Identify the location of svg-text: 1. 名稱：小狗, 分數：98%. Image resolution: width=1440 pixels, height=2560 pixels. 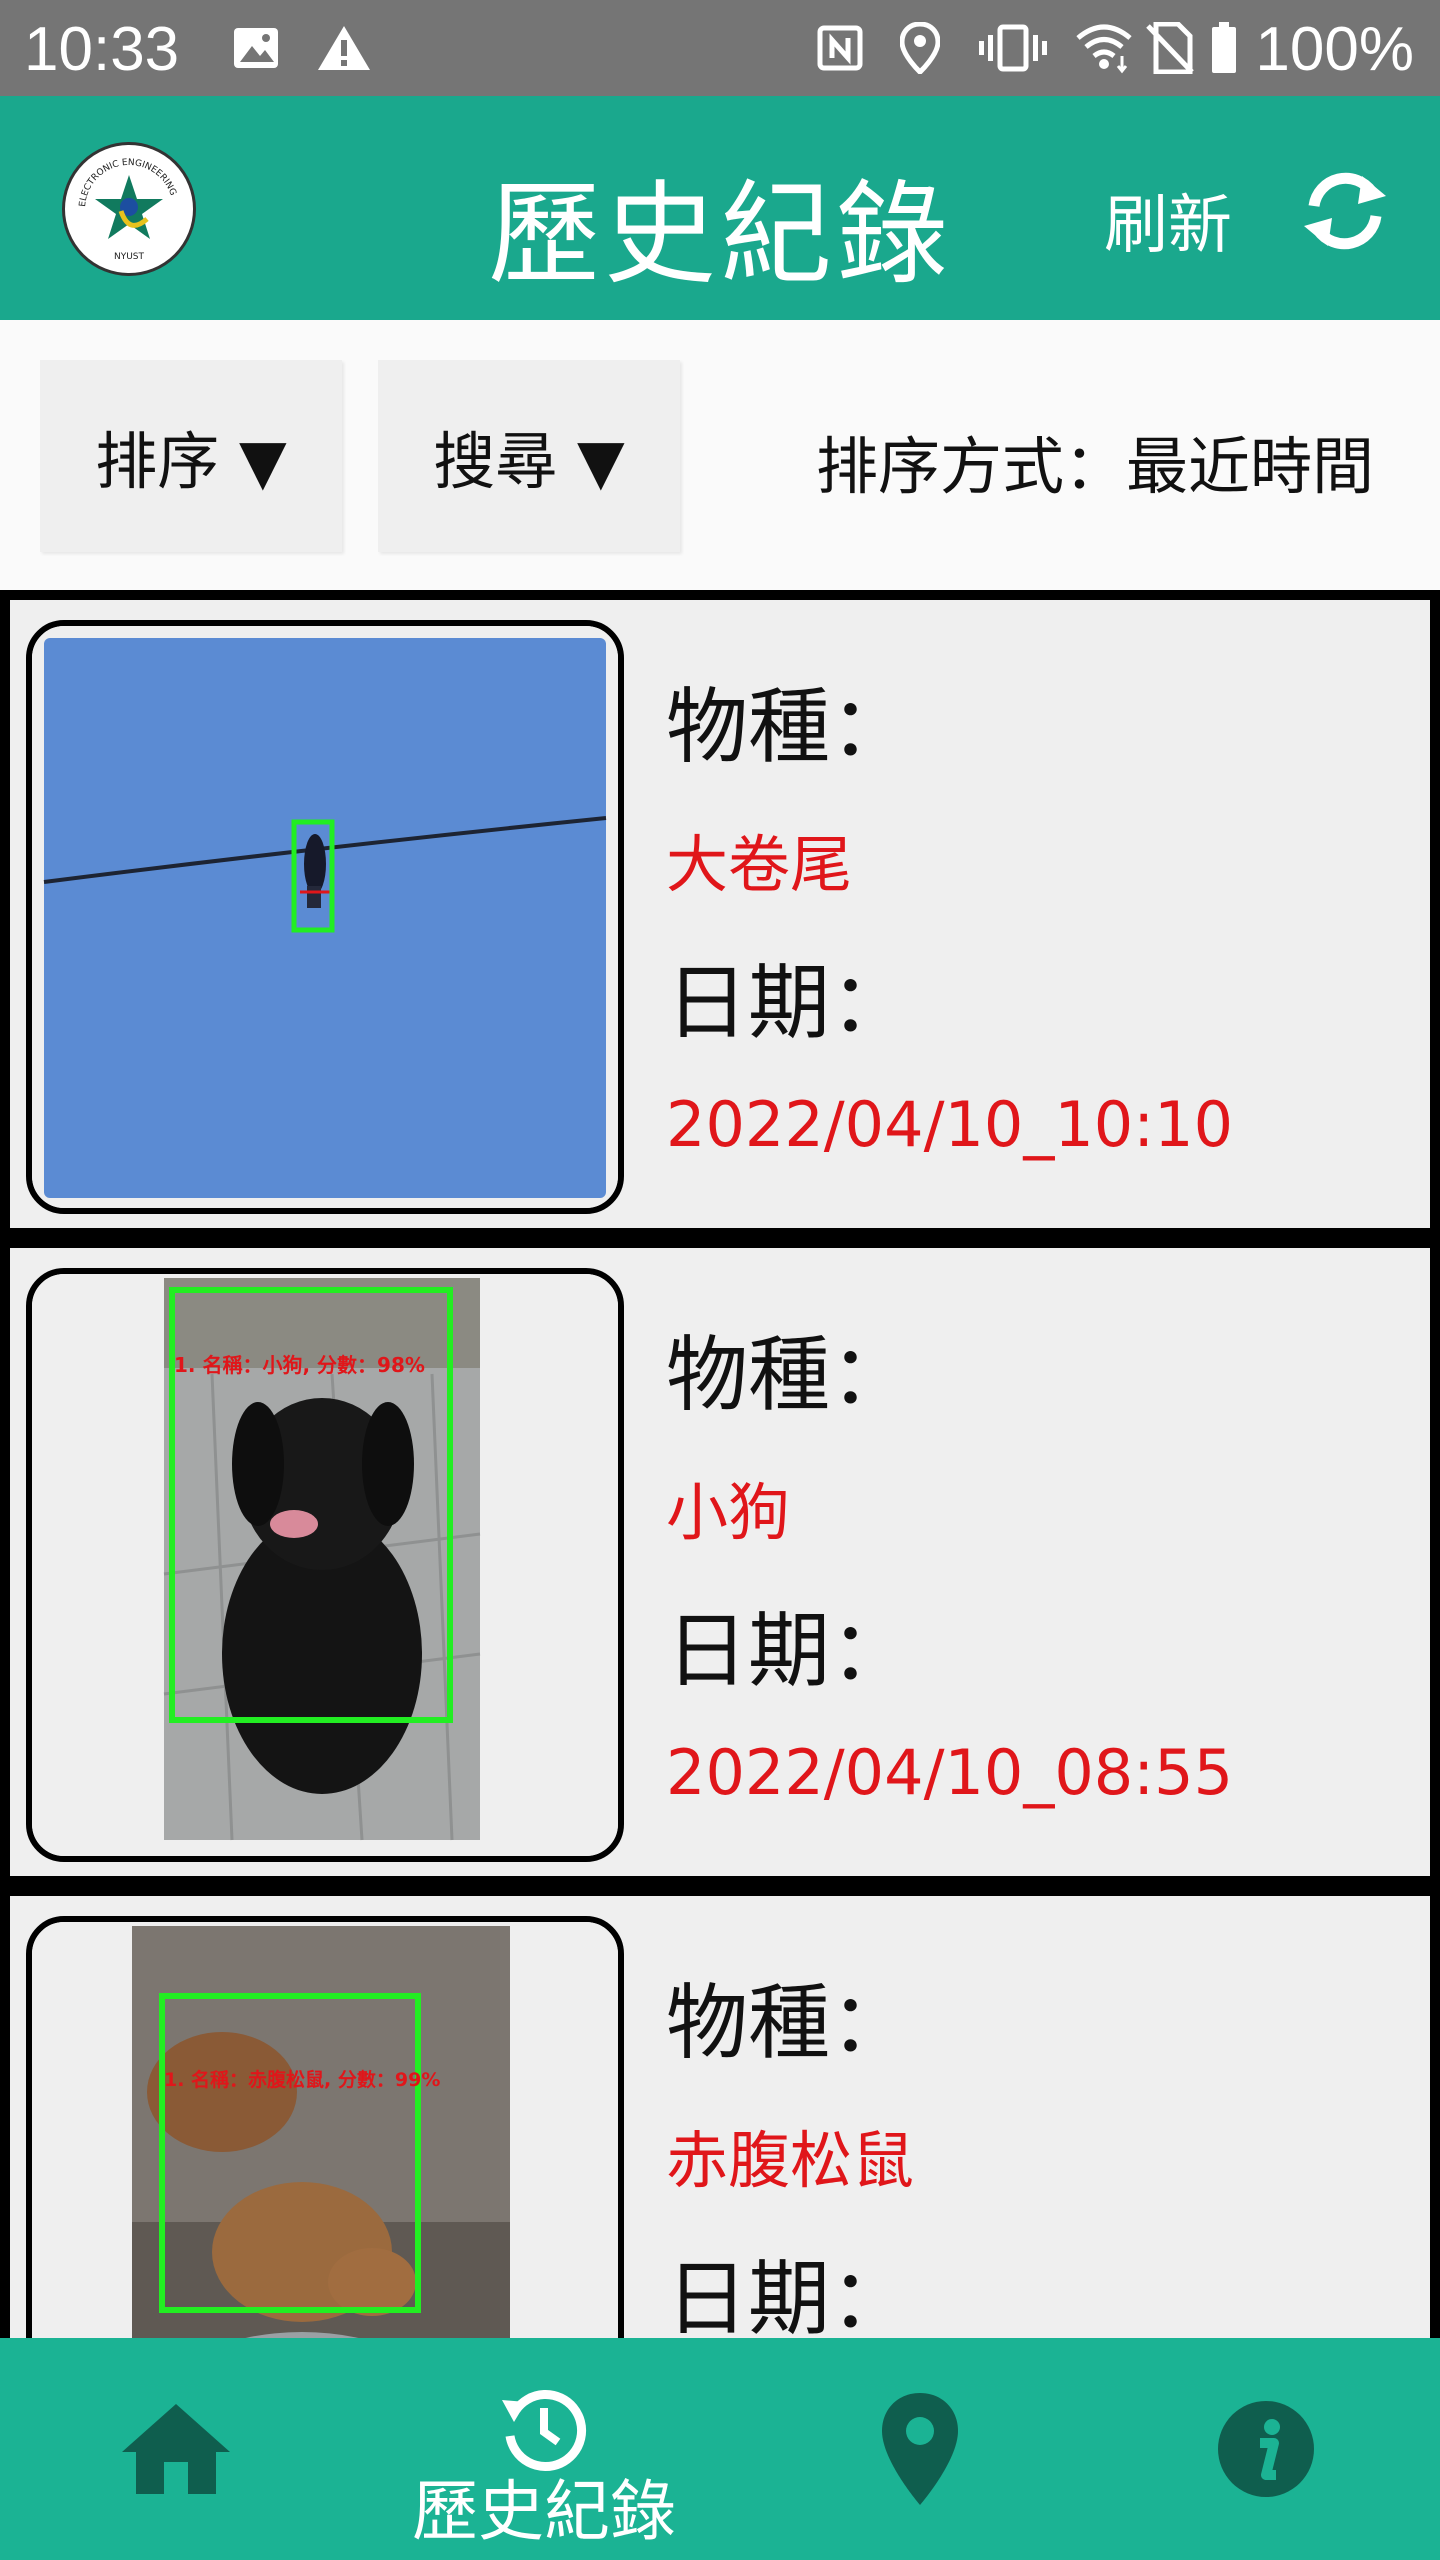
(299, 1365).